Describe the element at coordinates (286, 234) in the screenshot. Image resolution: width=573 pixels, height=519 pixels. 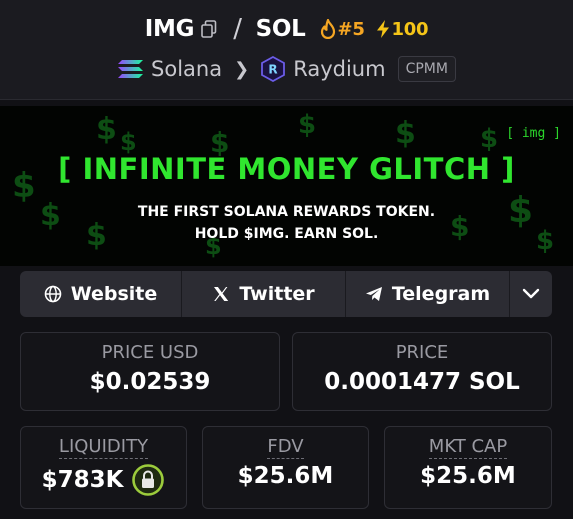
I see `banner-subtitle-2: HOLD $IMG. EARN SOL.` at that location.